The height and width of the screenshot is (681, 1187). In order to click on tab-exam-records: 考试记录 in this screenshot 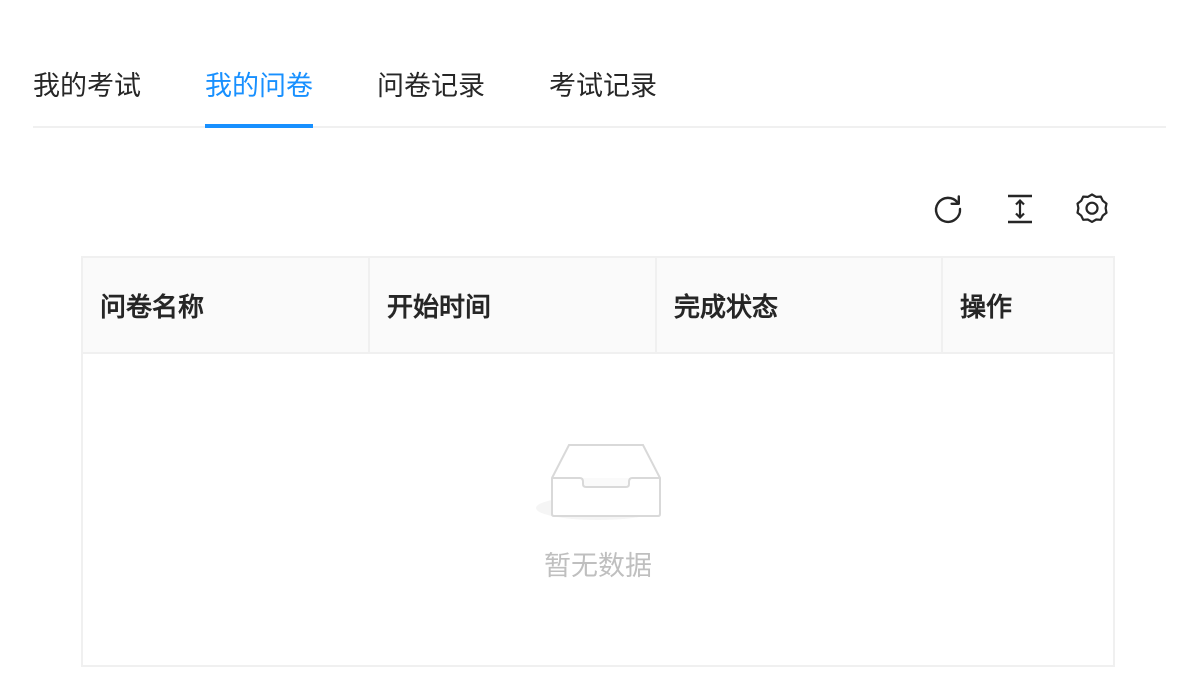, I will do `click(603, 83)`.